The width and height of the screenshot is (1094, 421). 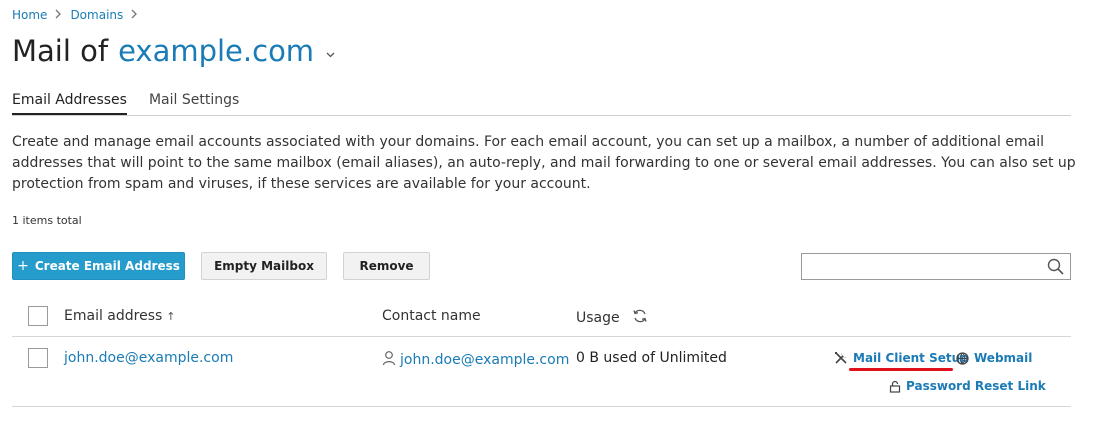 I want to click on tools-icon, so click(x=841, y=358).